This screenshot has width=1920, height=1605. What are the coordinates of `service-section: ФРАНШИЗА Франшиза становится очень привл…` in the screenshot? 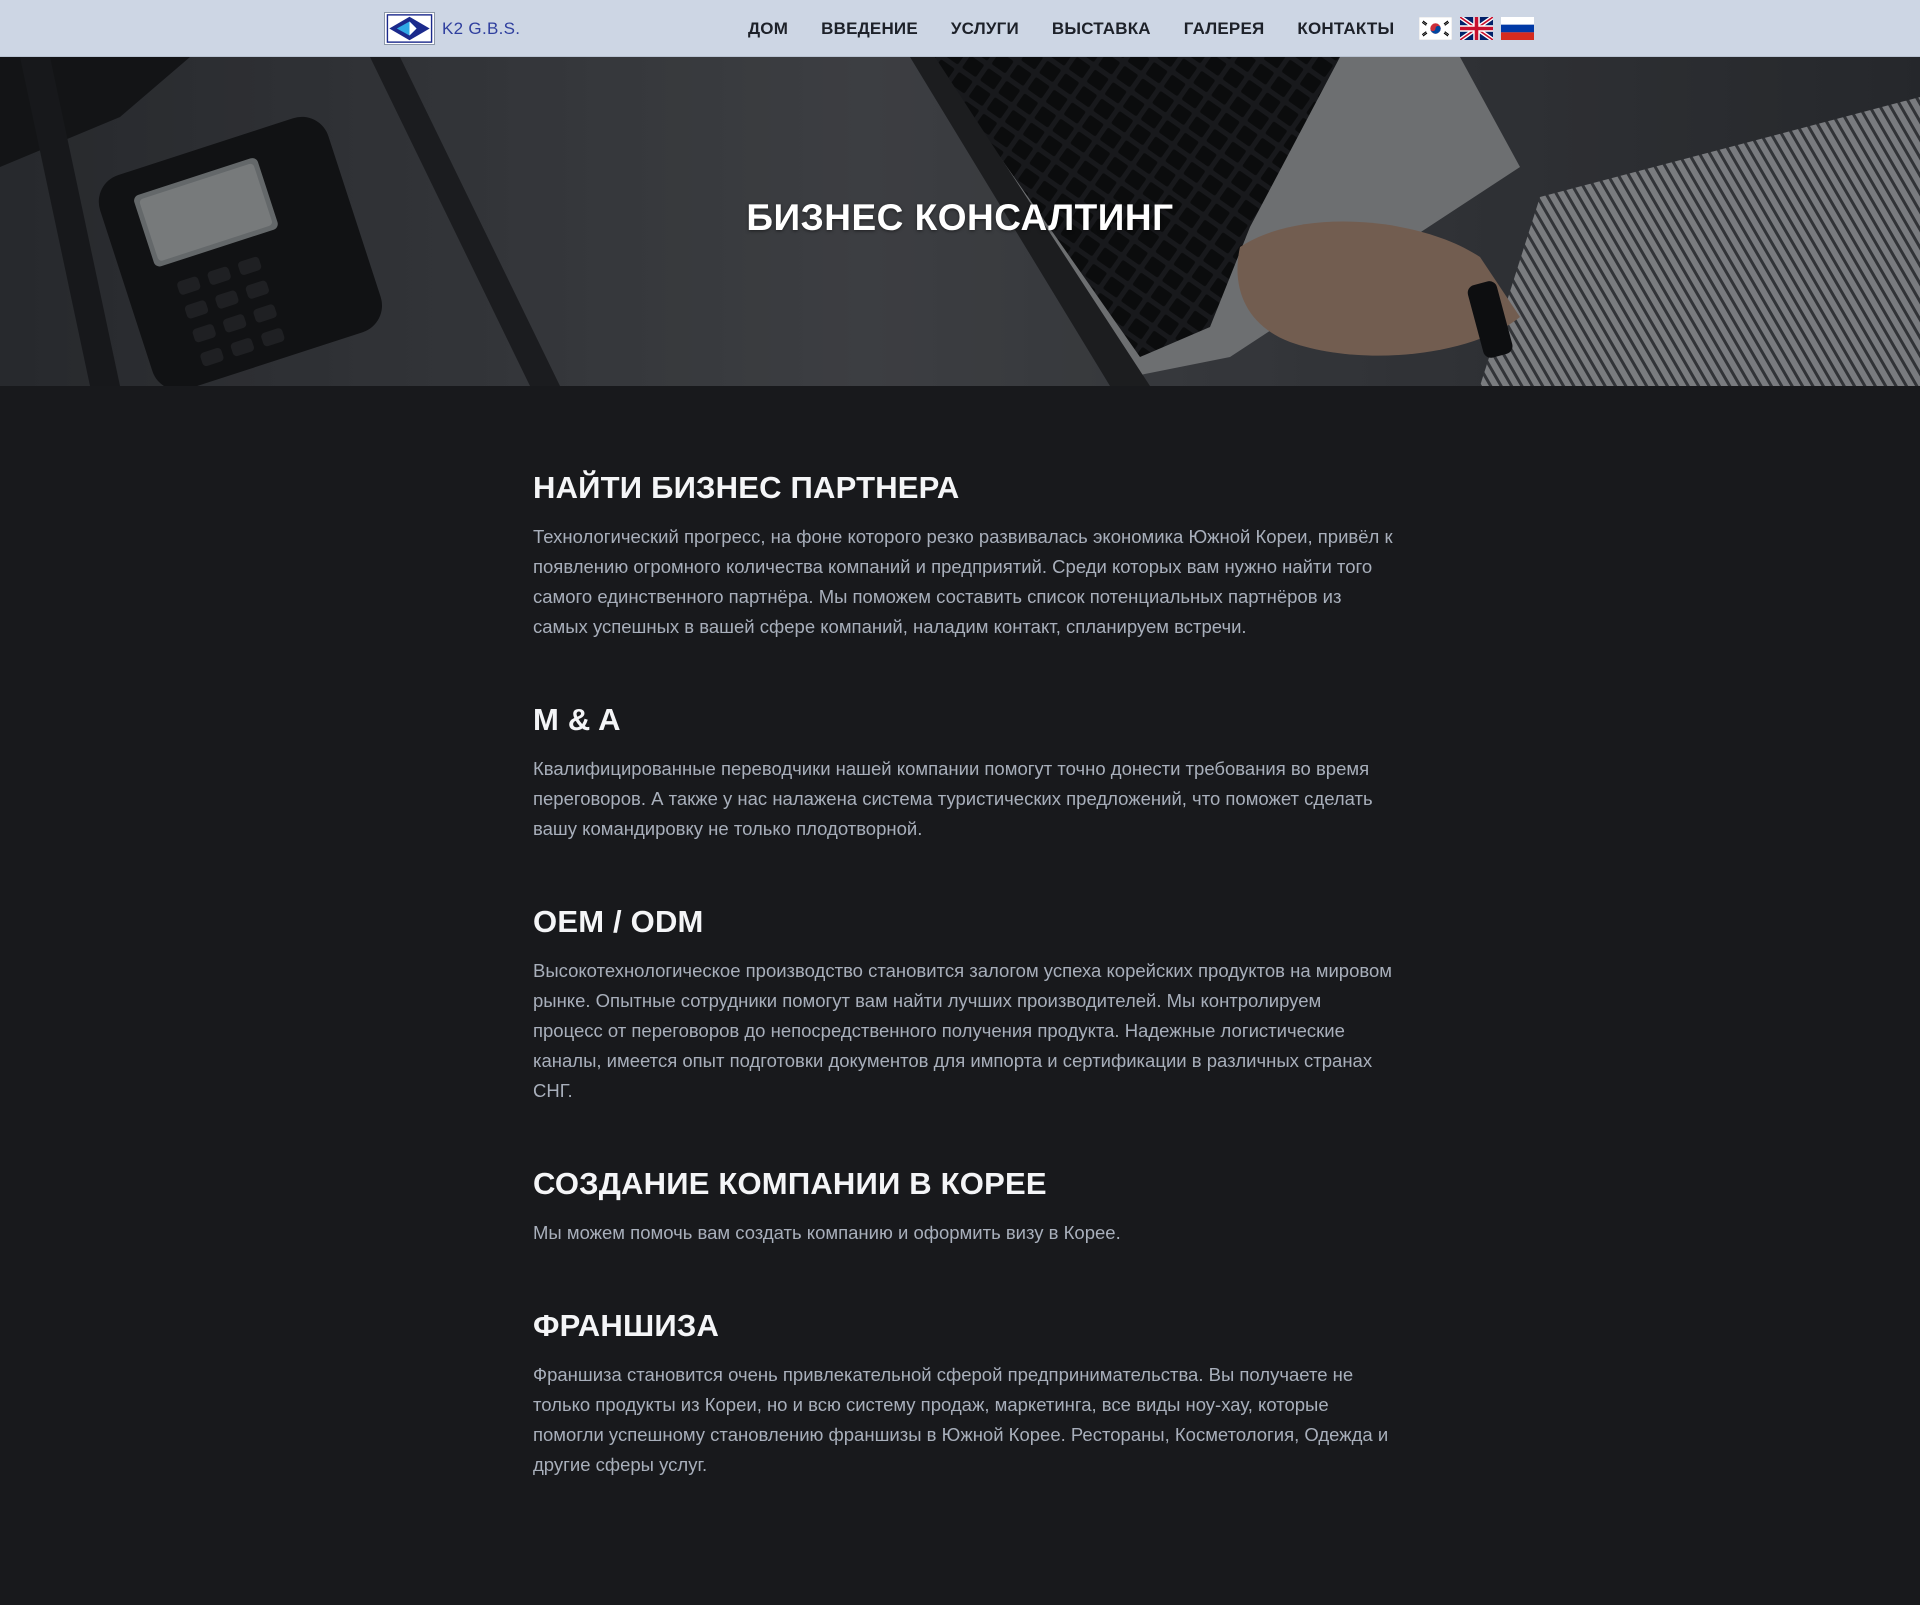 It's located at (963, 1393).